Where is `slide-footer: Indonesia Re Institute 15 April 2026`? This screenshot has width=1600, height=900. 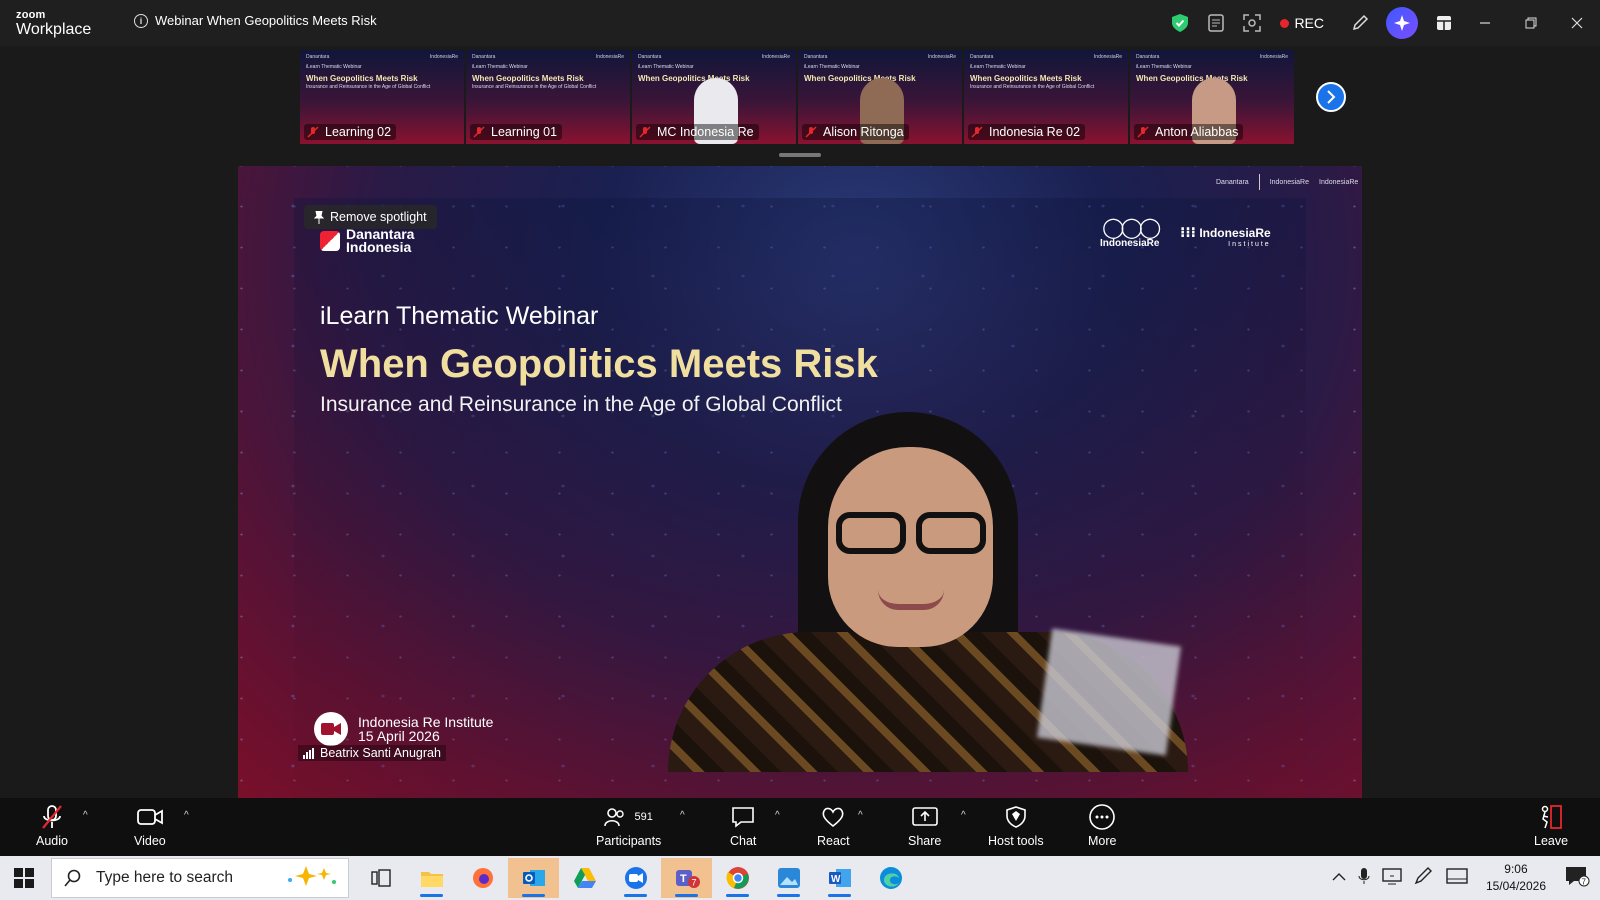 slide-footer: Indonesia Re Institute 15 April 2026 is located at coordinates (403, 729).